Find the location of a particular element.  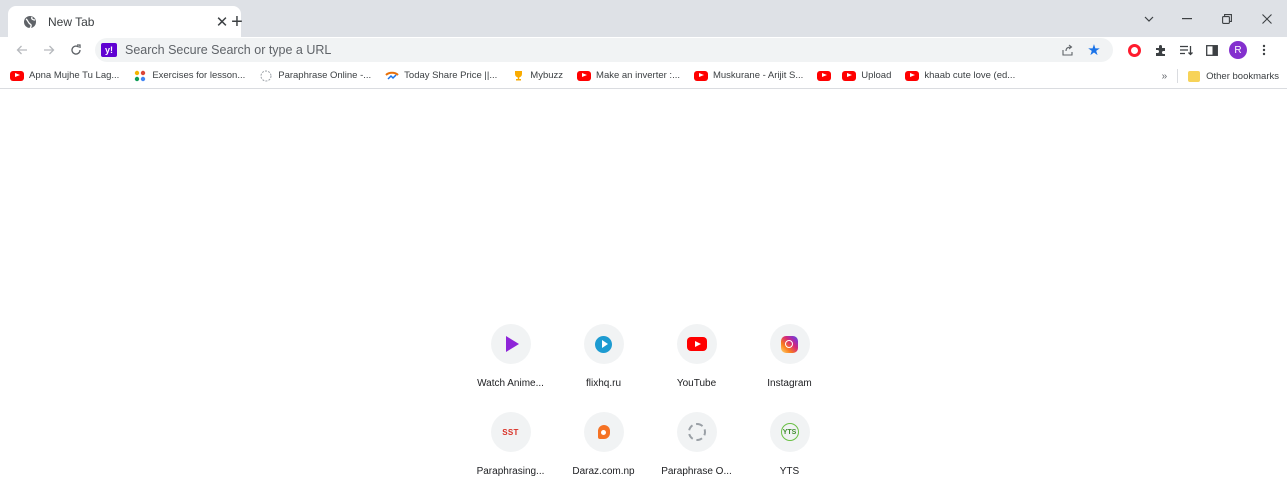

bookmark-item: Mybuzz is located at coordinates (537, 75).